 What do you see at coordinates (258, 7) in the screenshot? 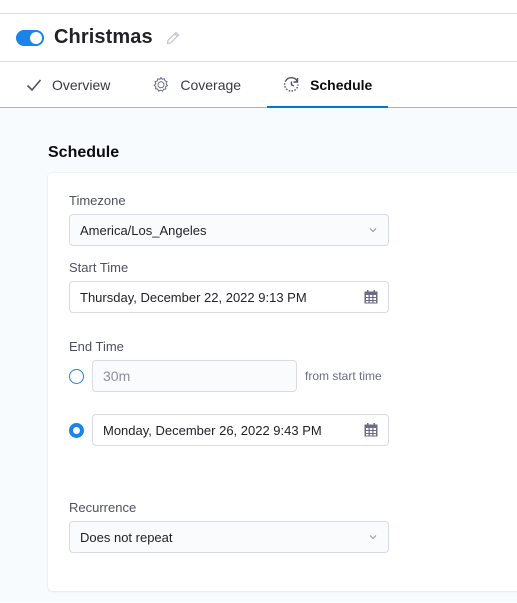
I see `top-strip` at bounding box center [258, 7].